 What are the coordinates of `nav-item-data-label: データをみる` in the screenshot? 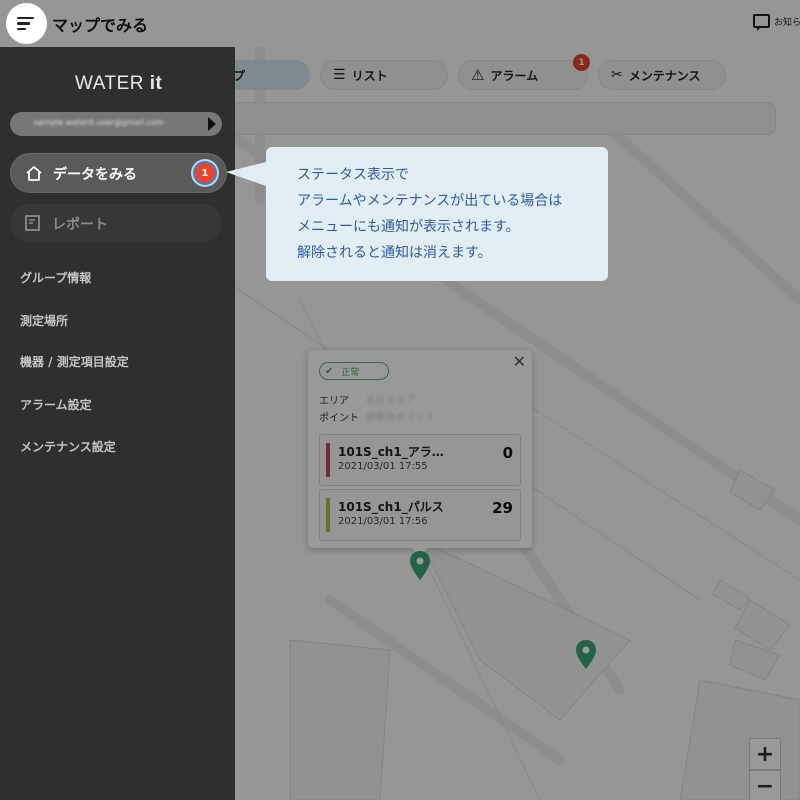 It's located at (95, 175).